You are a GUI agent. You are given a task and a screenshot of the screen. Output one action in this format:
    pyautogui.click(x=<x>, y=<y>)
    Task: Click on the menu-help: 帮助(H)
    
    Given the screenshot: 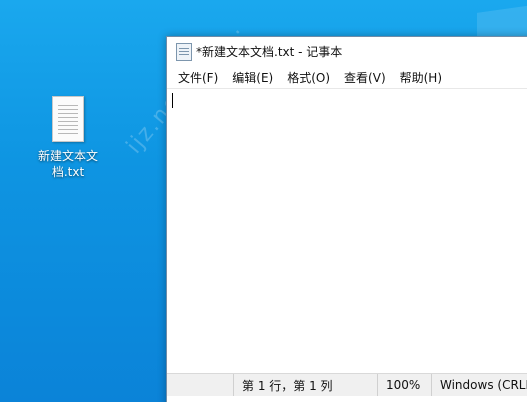 What is the action you would take?
    pyautogui.click(x=421, y=77)
    